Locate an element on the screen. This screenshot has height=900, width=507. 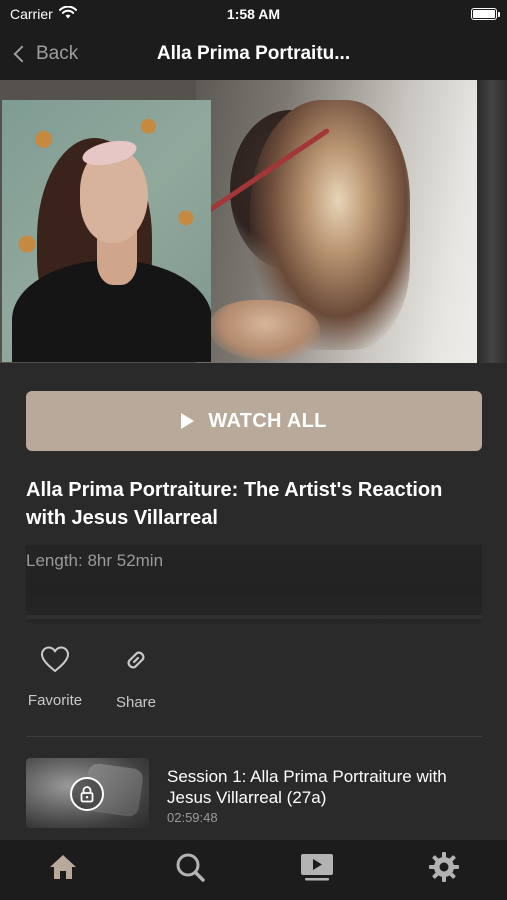
video-library-icon is located at coordinates (317, 869).